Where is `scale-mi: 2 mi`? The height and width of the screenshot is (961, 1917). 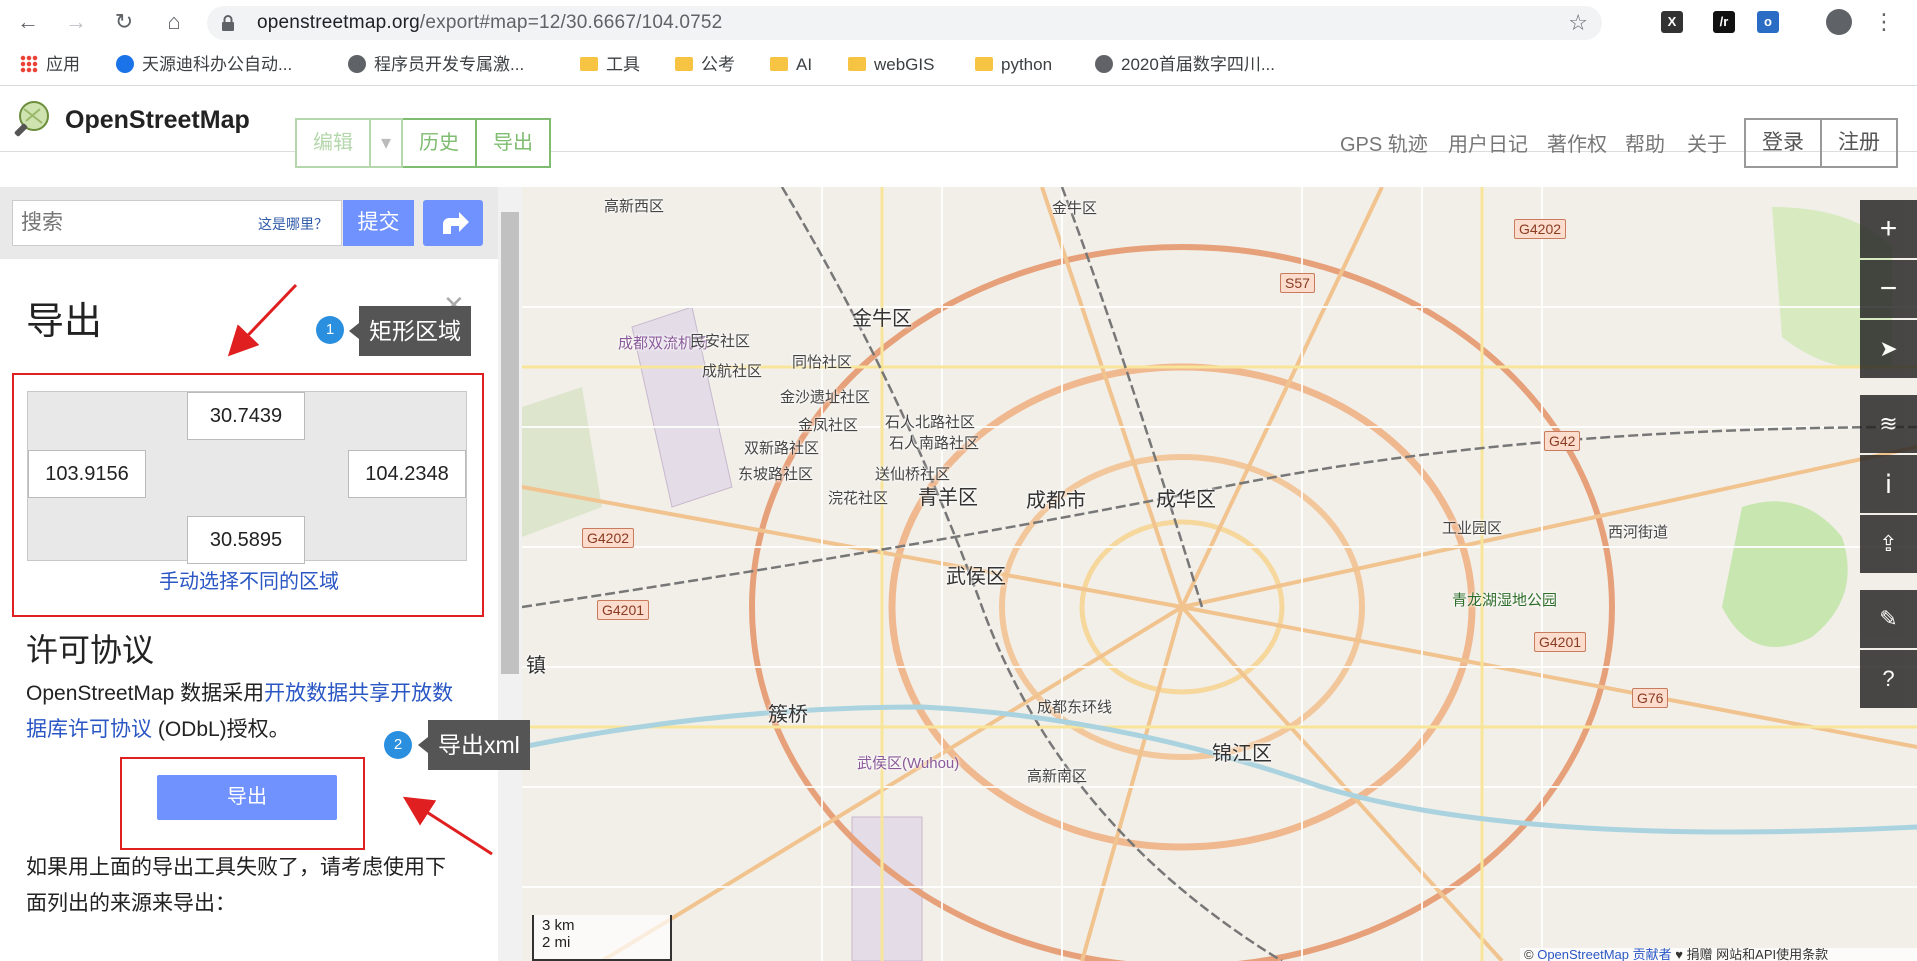
scale-mi: 2 mi is located at coordinates (556, 942).